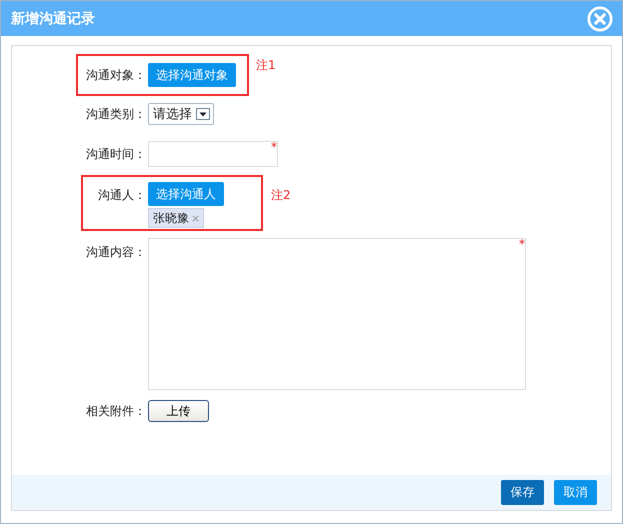 The width and height of the screenshot is (623, 524). Describe the element at coordinates (115, 252) in the screenshot. I see `field-label: 沟通内容：` at that location.